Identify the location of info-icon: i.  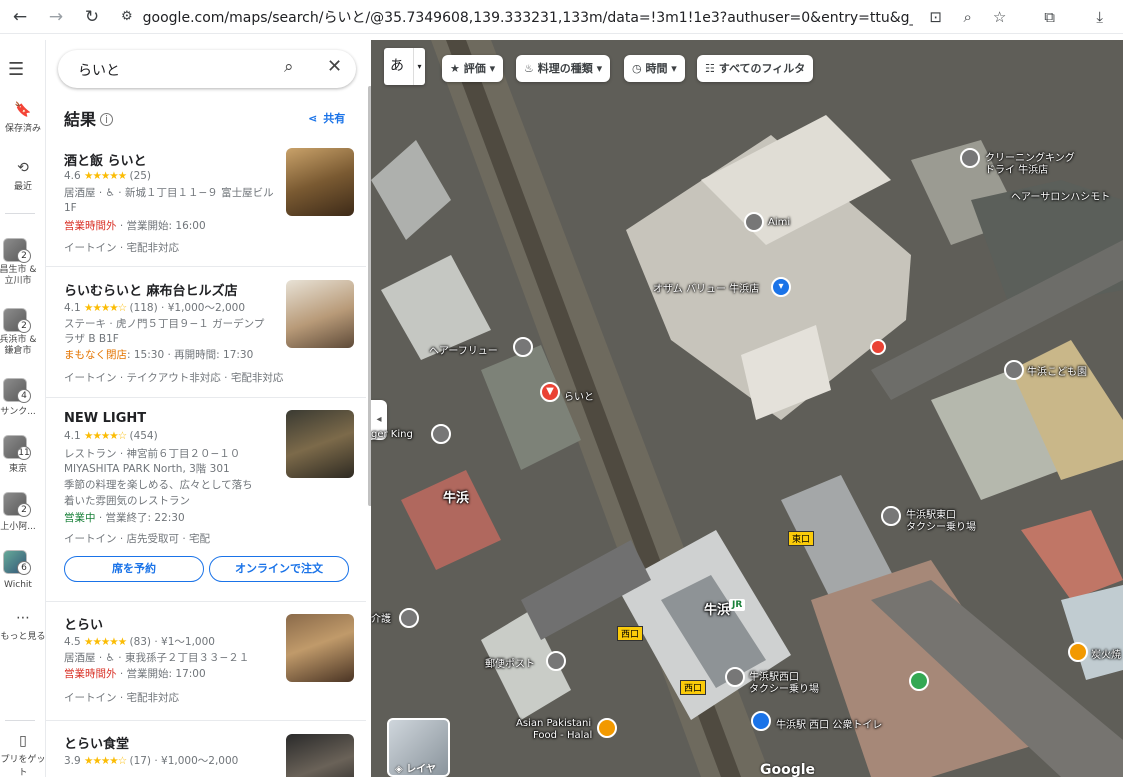
(107, 119).